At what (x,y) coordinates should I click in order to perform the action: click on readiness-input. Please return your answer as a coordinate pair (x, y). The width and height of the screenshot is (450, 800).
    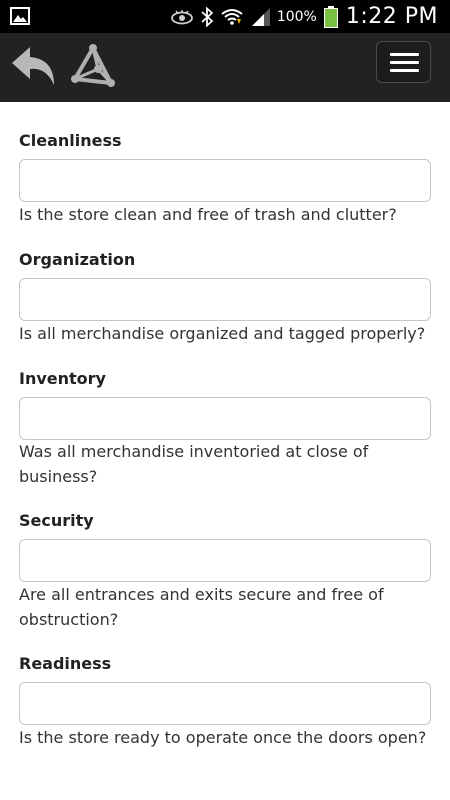
    Looking at the image, I should click on (225, 703).